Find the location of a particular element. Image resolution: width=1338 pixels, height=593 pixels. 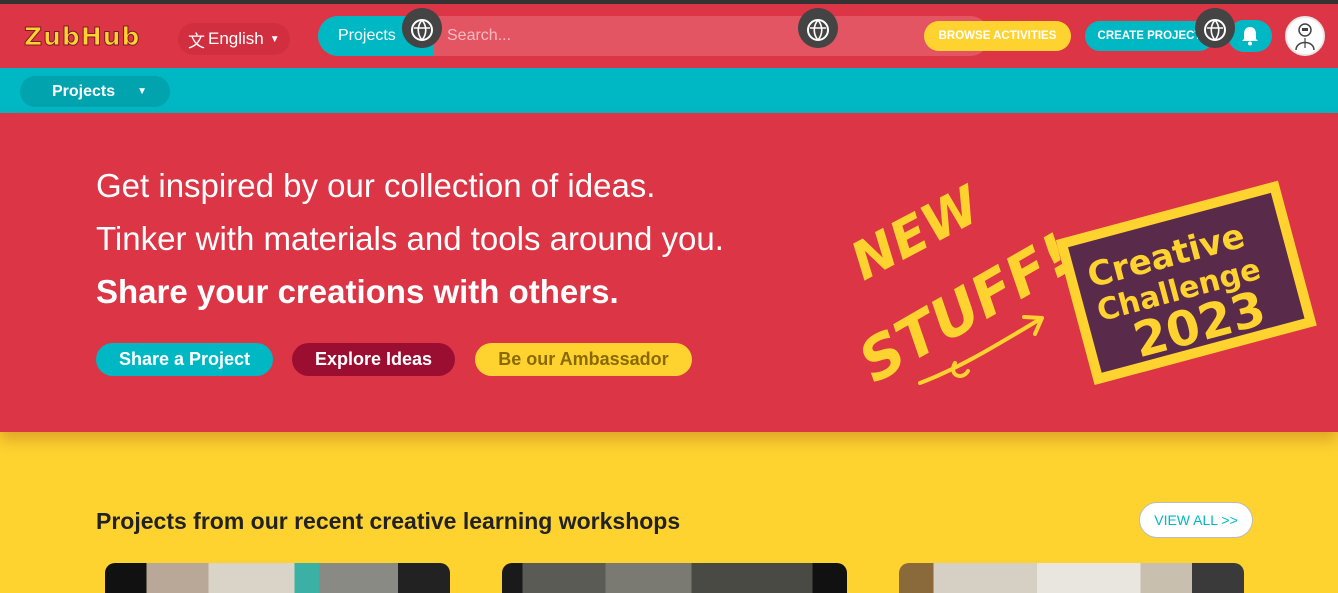

translate-icon: 文 is located at coordinates (196, 41).